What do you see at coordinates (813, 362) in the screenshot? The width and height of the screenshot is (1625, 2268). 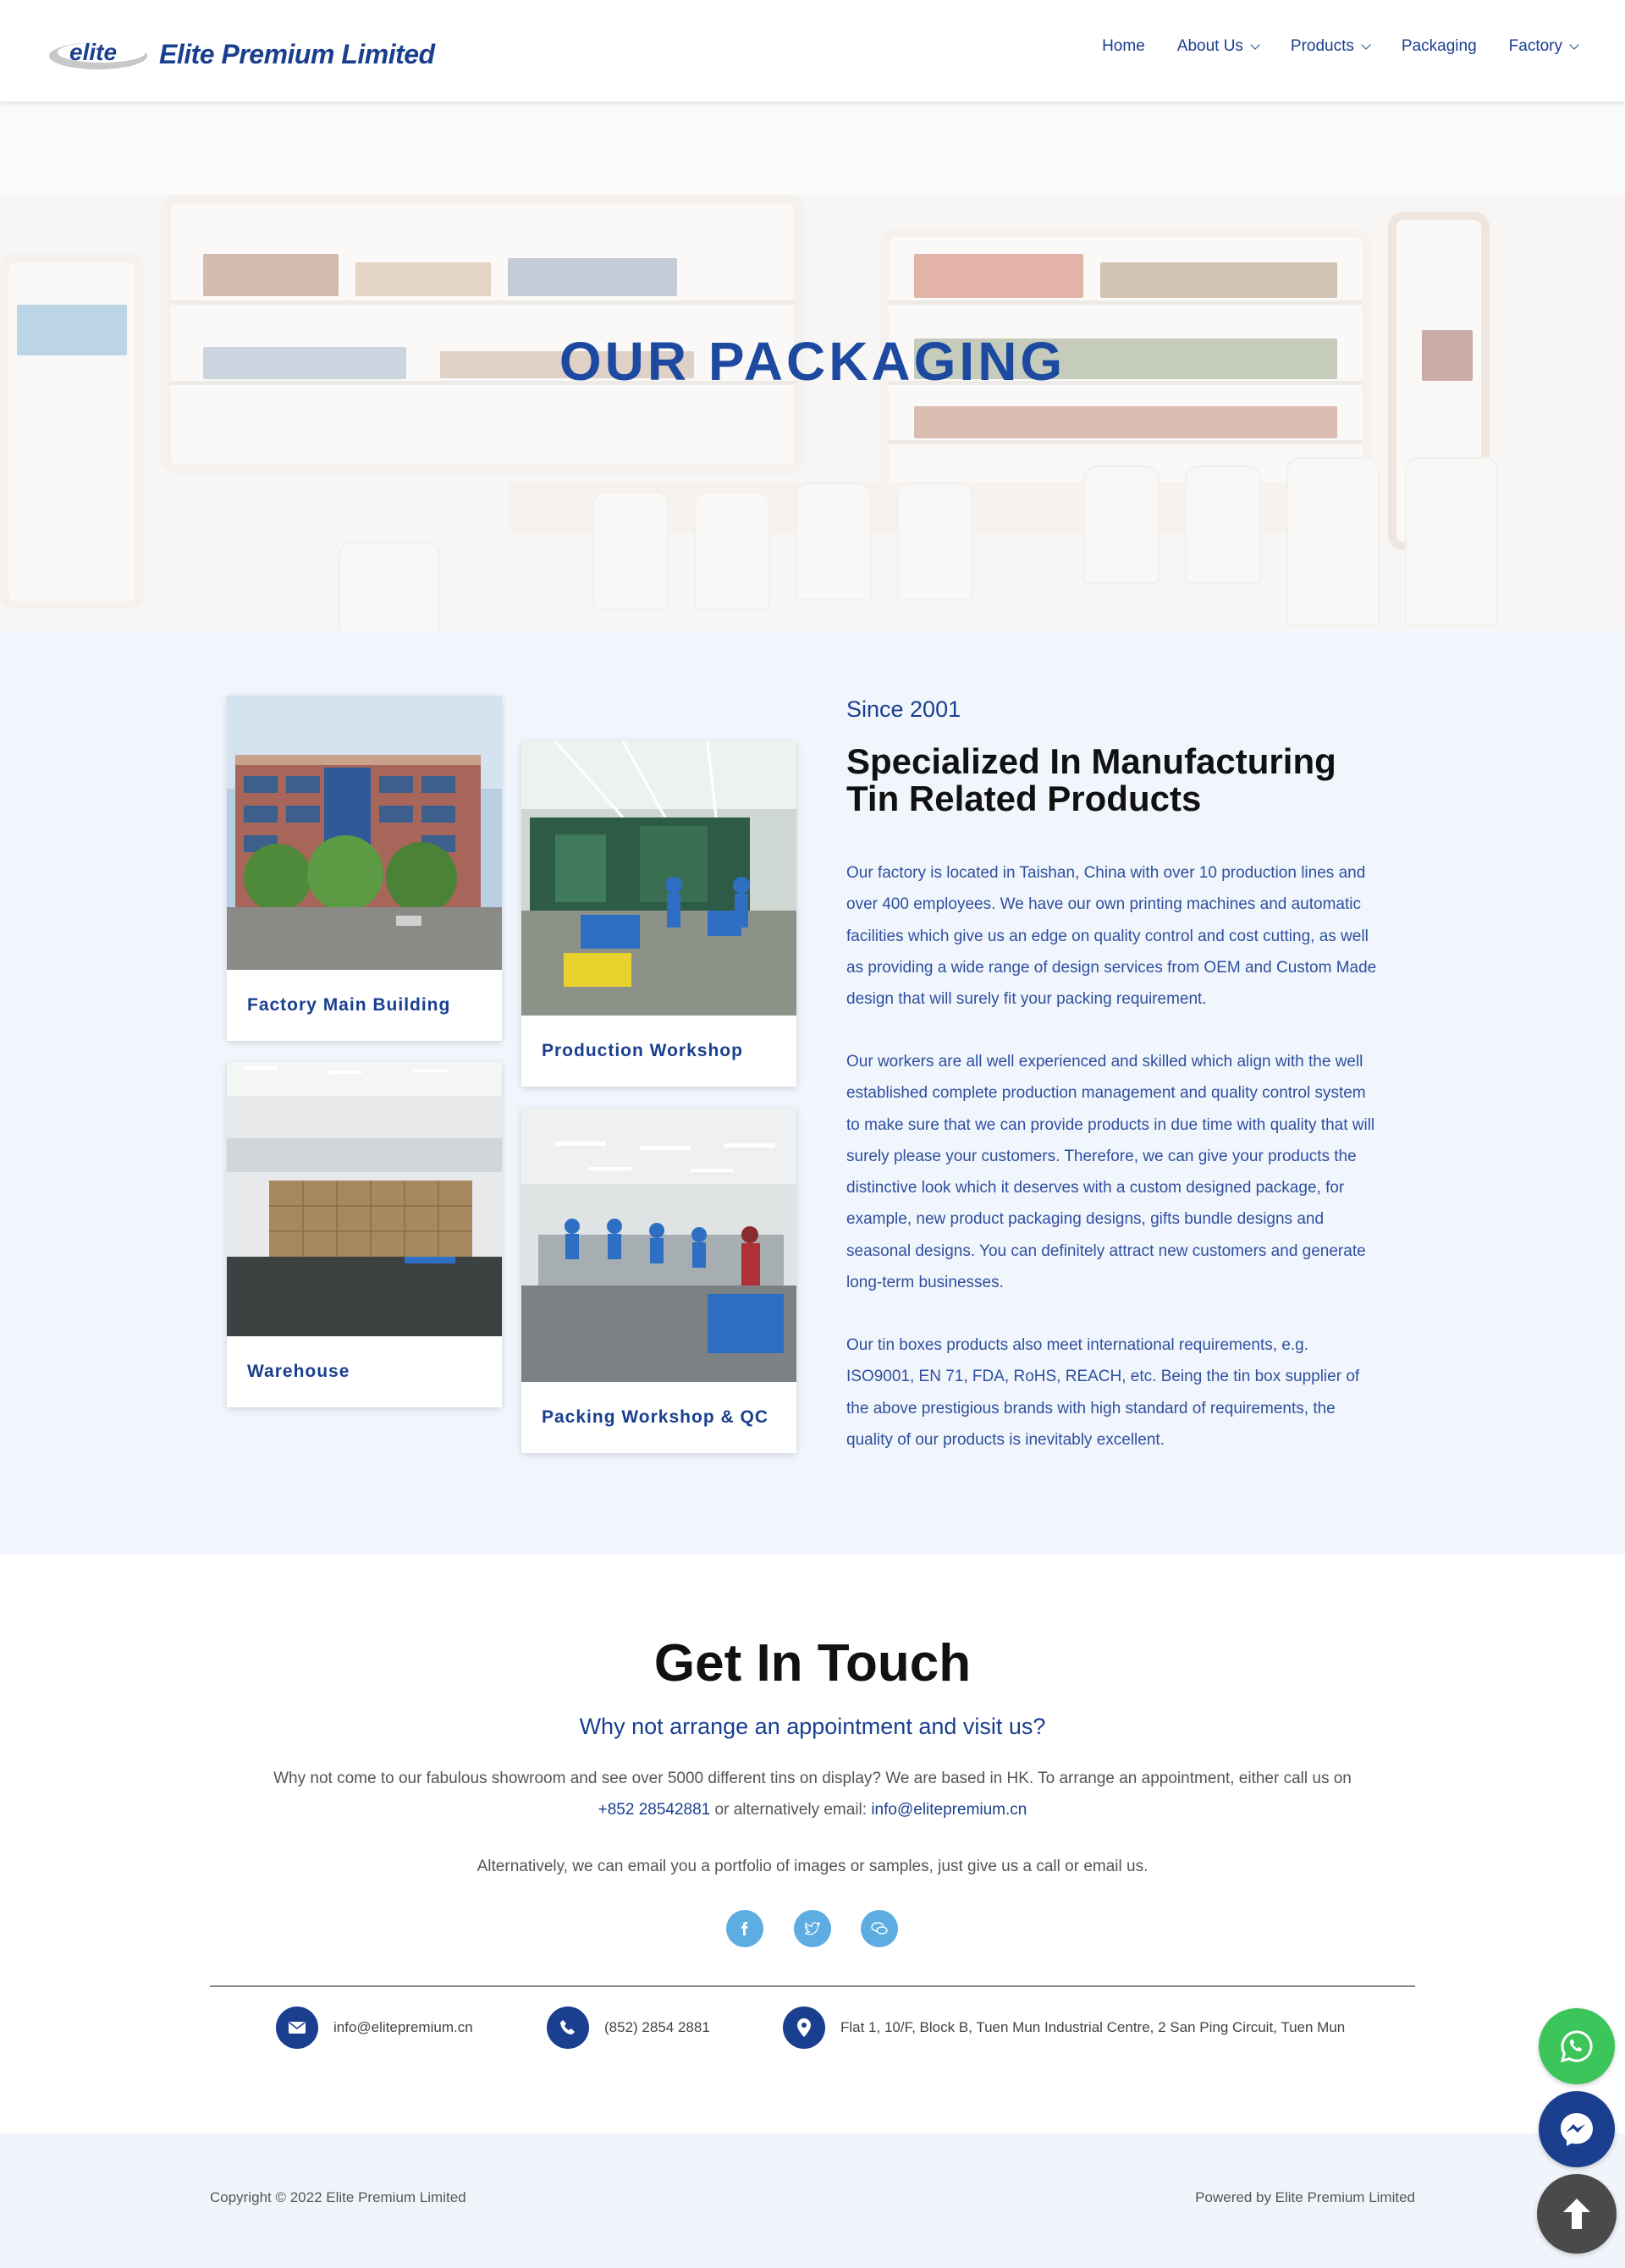 I see `hero-title: OUR PACKAGING` at bounding box center [813, 362].